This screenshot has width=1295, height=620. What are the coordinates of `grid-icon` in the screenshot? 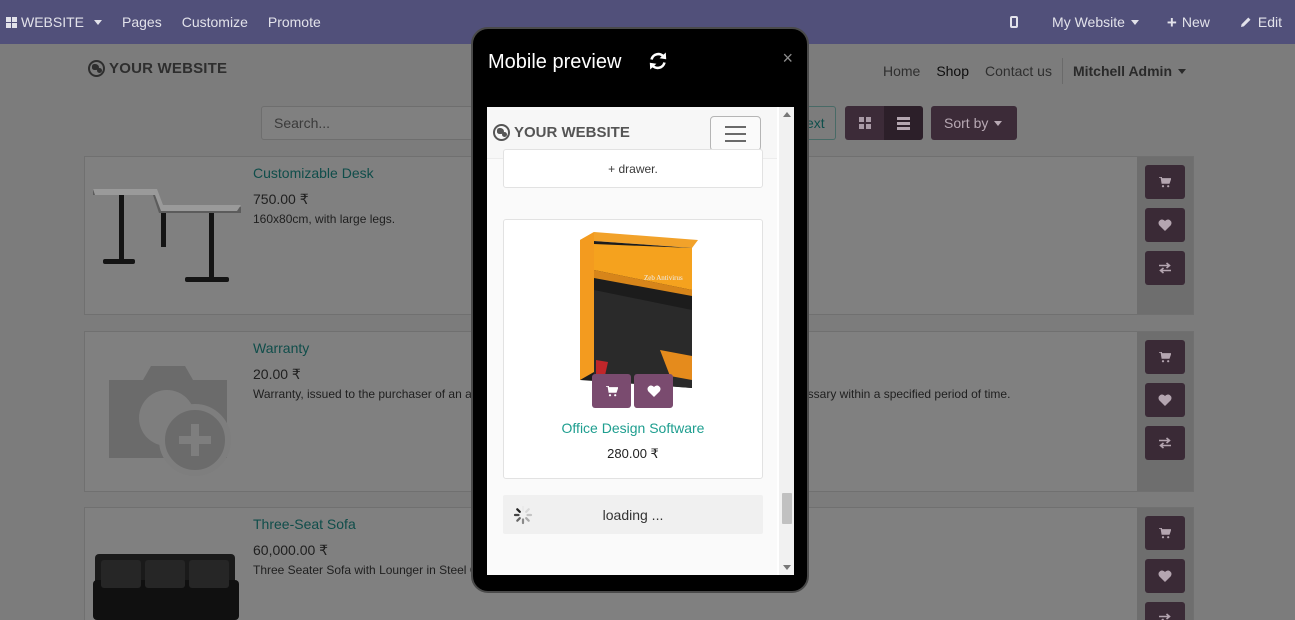 It's located at (864, 123).